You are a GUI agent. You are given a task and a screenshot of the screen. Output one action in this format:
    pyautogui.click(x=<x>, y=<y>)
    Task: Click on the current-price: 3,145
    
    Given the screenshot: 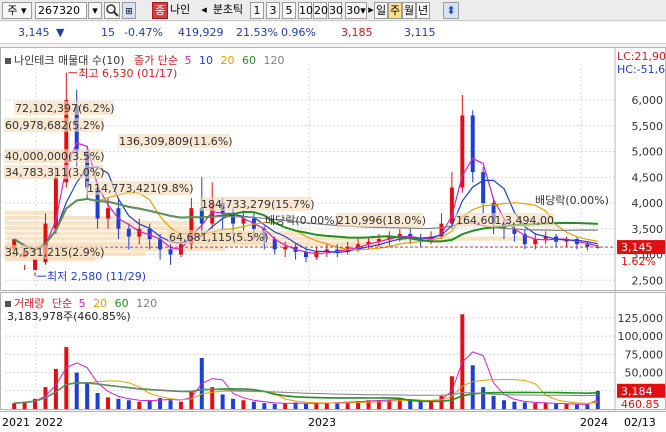 What is the action you would take?
    pyautogui.click(x=34, y=32)
    